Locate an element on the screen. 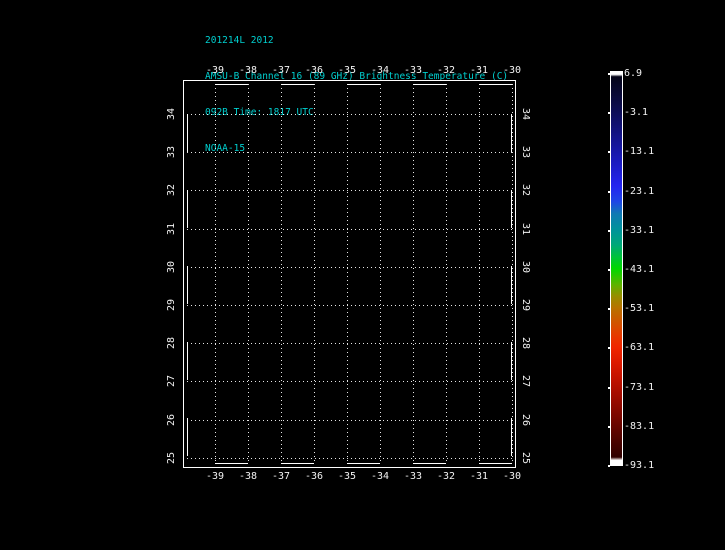  y-axis-label-right: 33 is located at coordinates (525, 152).